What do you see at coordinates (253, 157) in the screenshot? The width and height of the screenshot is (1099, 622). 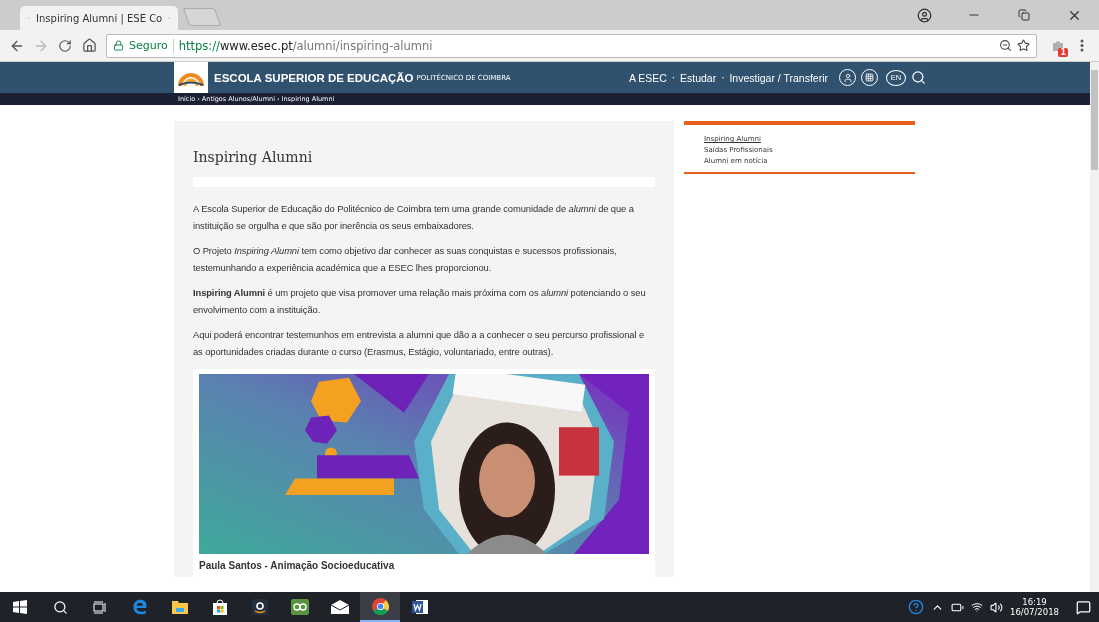 I see `article-title: Inspiring Alumni` at bounding box center [253, 157].